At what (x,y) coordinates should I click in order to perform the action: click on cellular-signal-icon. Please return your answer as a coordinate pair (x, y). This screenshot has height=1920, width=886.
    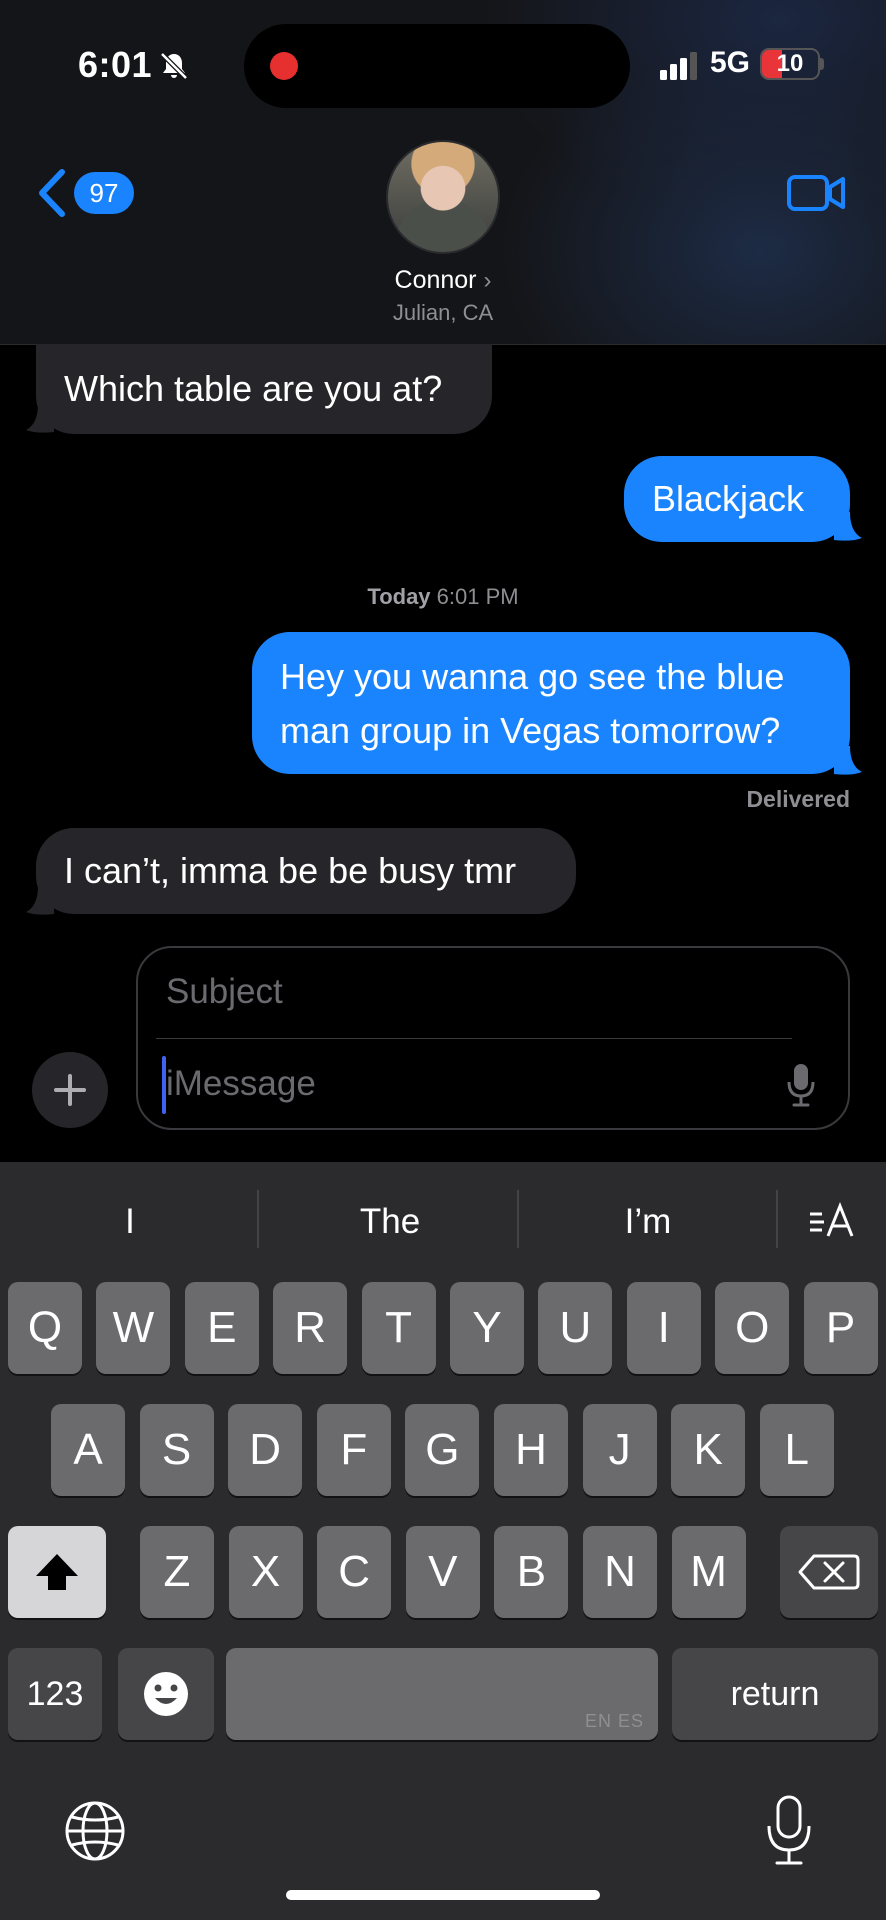
    Looking at the image, I should click on (678, 66).